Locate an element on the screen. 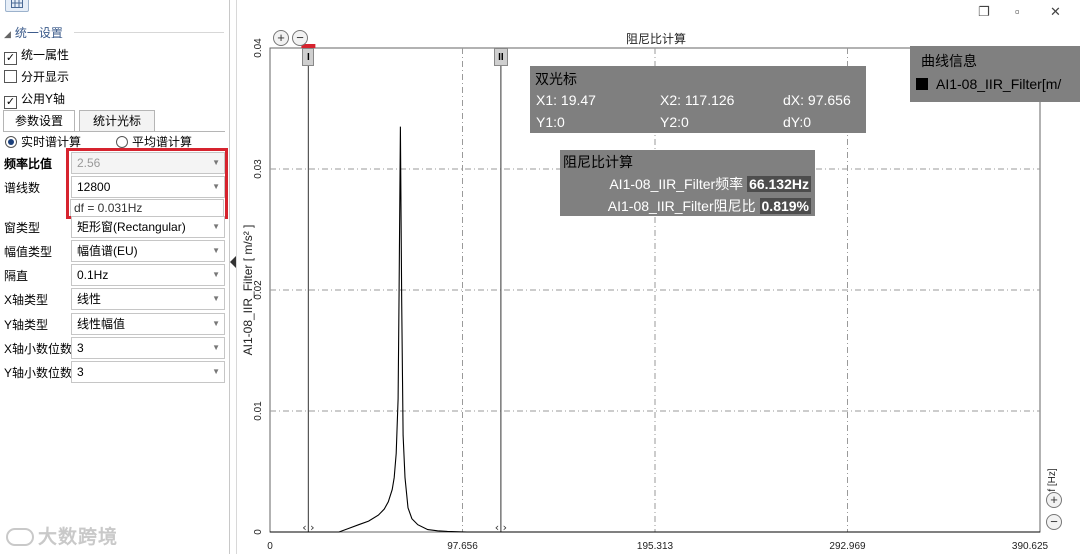  checkbox-empty-icon is located at coordinates (10, 76).